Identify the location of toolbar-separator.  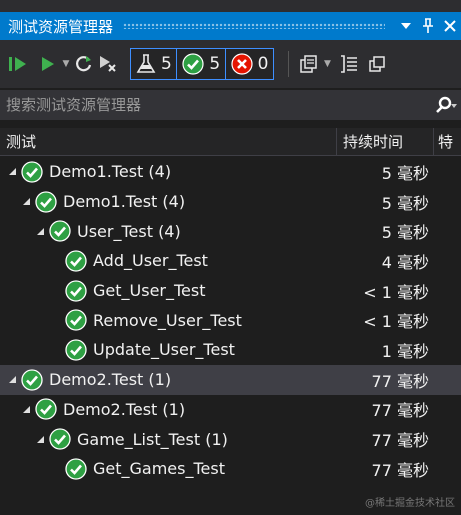
(289, 64).